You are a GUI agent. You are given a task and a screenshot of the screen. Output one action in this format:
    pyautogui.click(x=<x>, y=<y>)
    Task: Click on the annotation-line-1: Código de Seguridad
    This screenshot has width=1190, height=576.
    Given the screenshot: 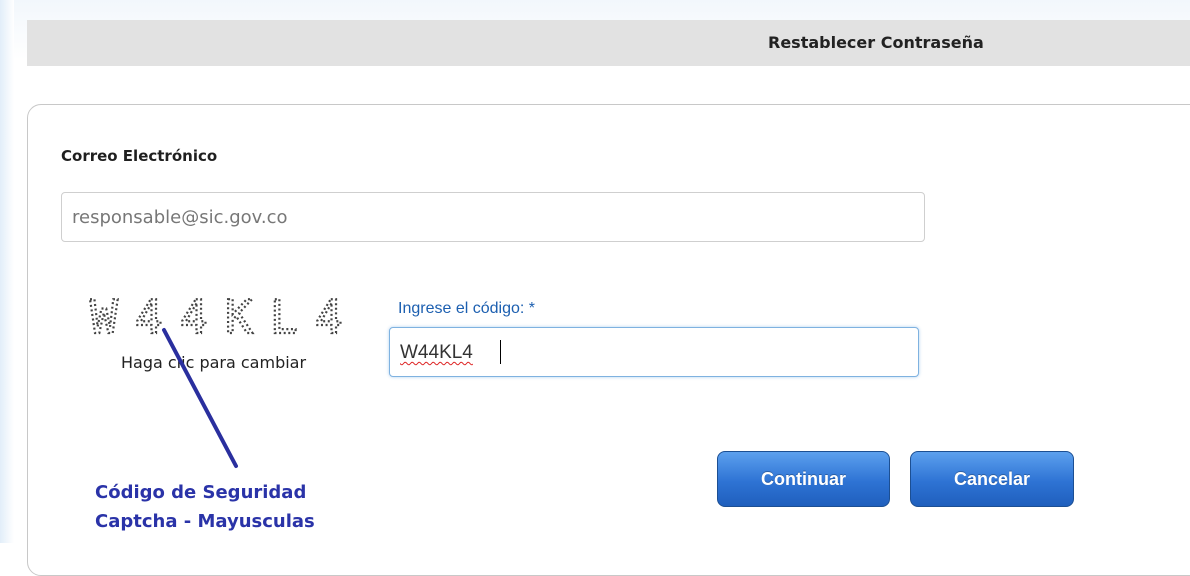 What is the action you would take?
    pyautogui.click(x=201, y=492)
    